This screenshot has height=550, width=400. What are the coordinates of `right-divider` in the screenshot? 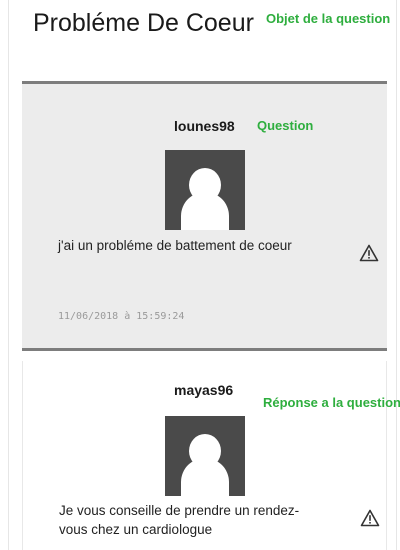 It's located at (396, 275).